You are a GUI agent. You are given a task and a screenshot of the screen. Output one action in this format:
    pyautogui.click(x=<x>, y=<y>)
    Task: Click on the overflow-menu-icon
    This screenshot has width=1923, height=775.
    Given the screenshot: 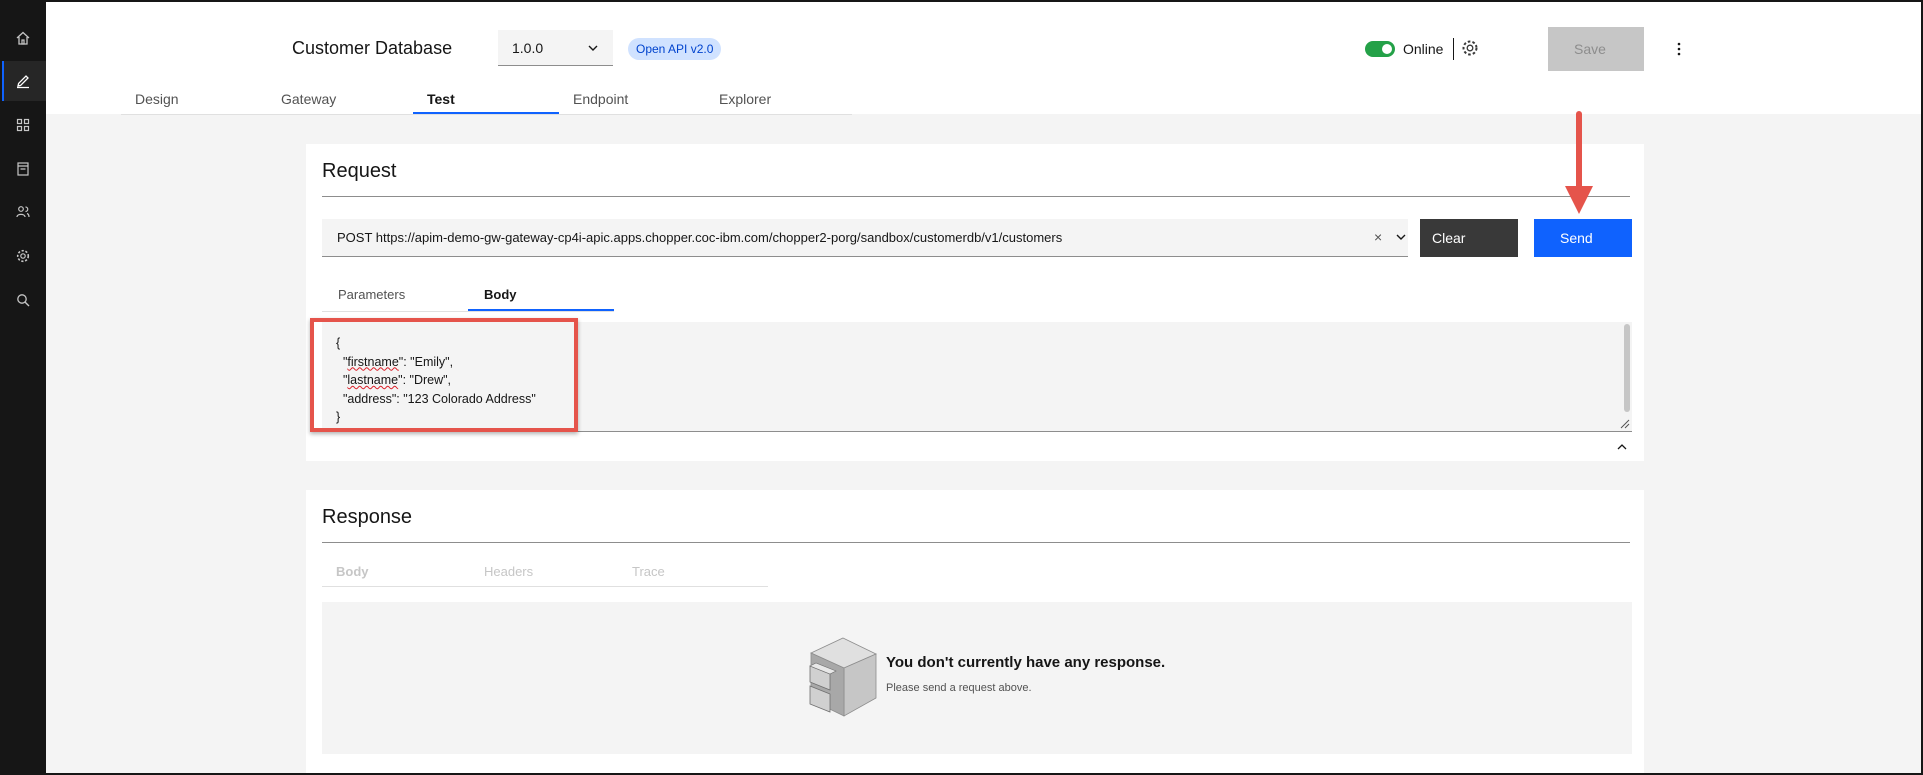 What is the action you would take?
    pyautogui.click(x=1679, y=49)
    